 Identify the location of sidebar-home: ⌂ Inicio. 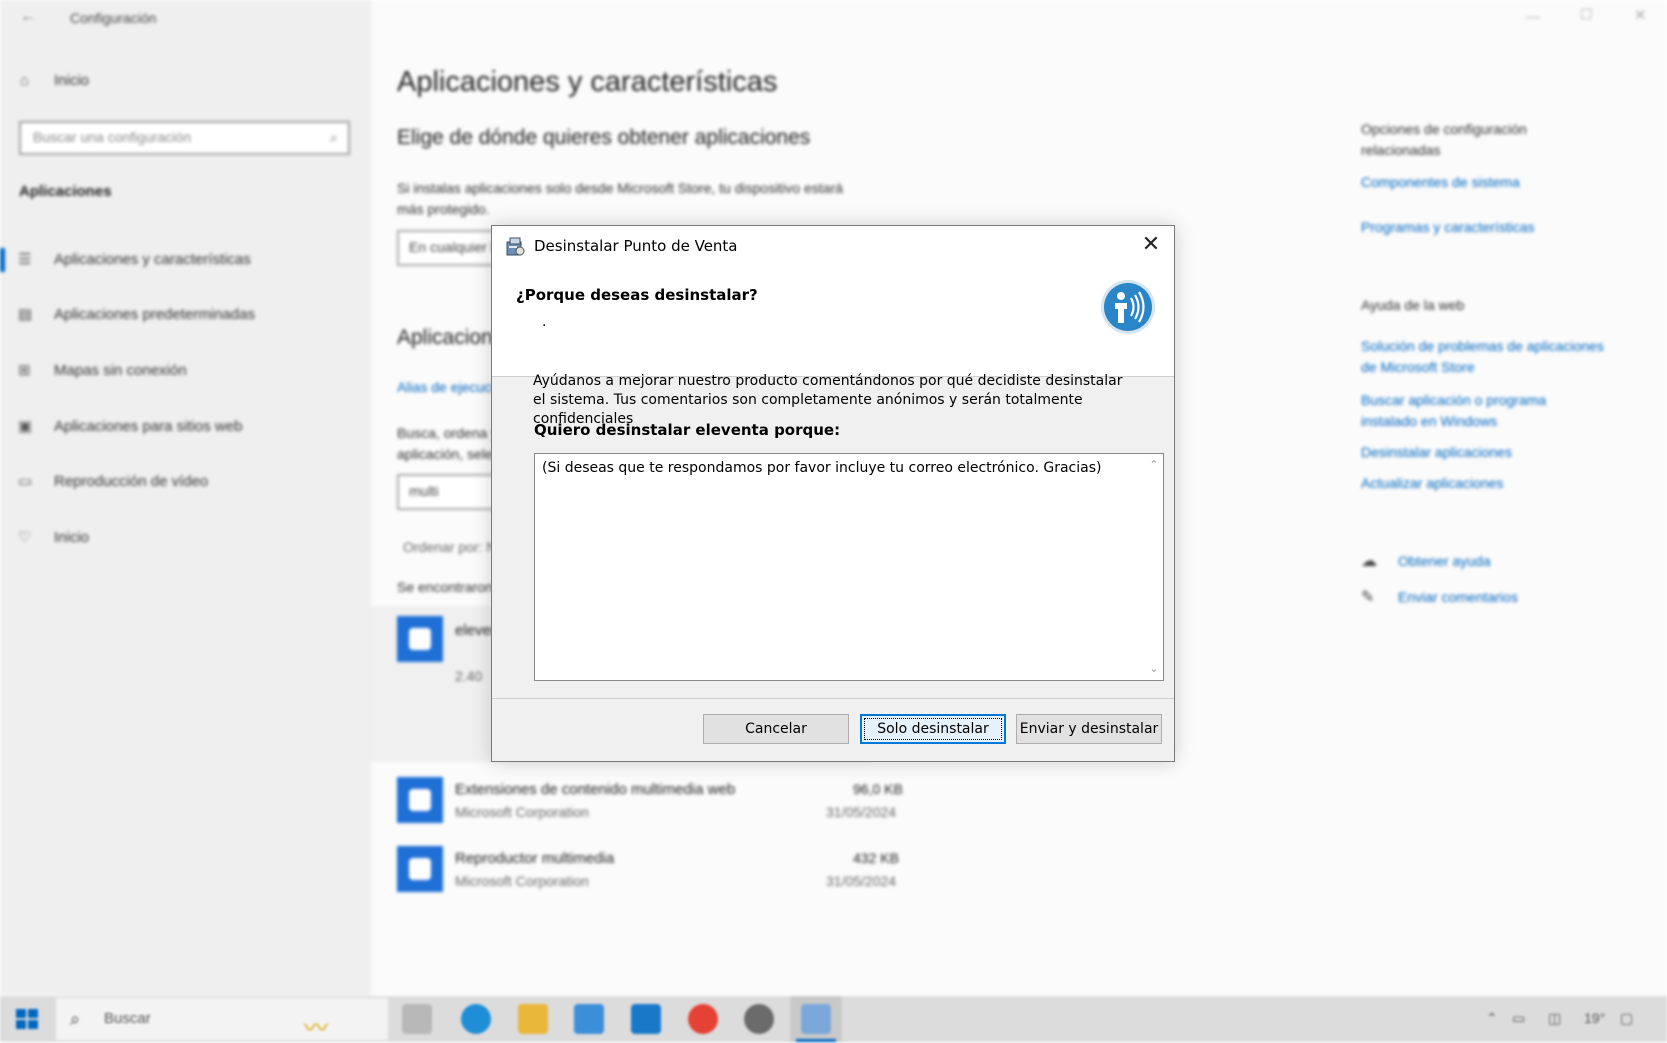
(54, 80).